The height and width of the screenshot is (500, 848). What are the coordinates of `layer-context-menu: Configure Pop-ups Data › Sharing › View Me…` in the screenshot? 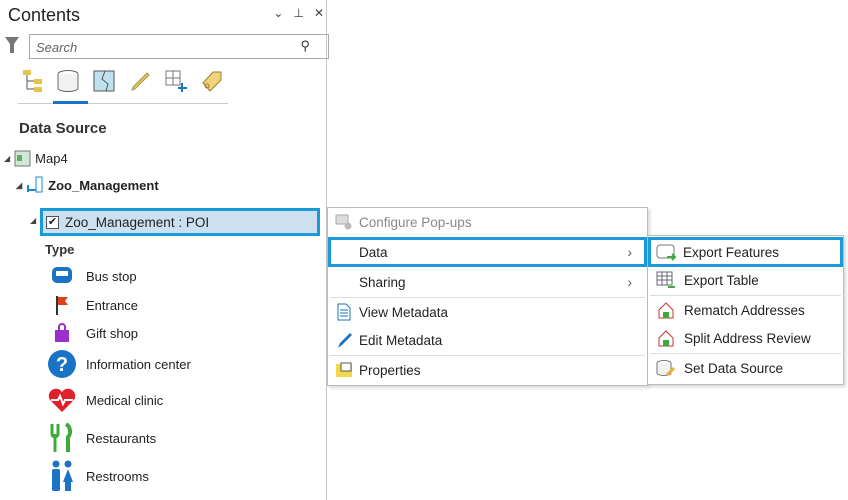 It's located at (487, 296).